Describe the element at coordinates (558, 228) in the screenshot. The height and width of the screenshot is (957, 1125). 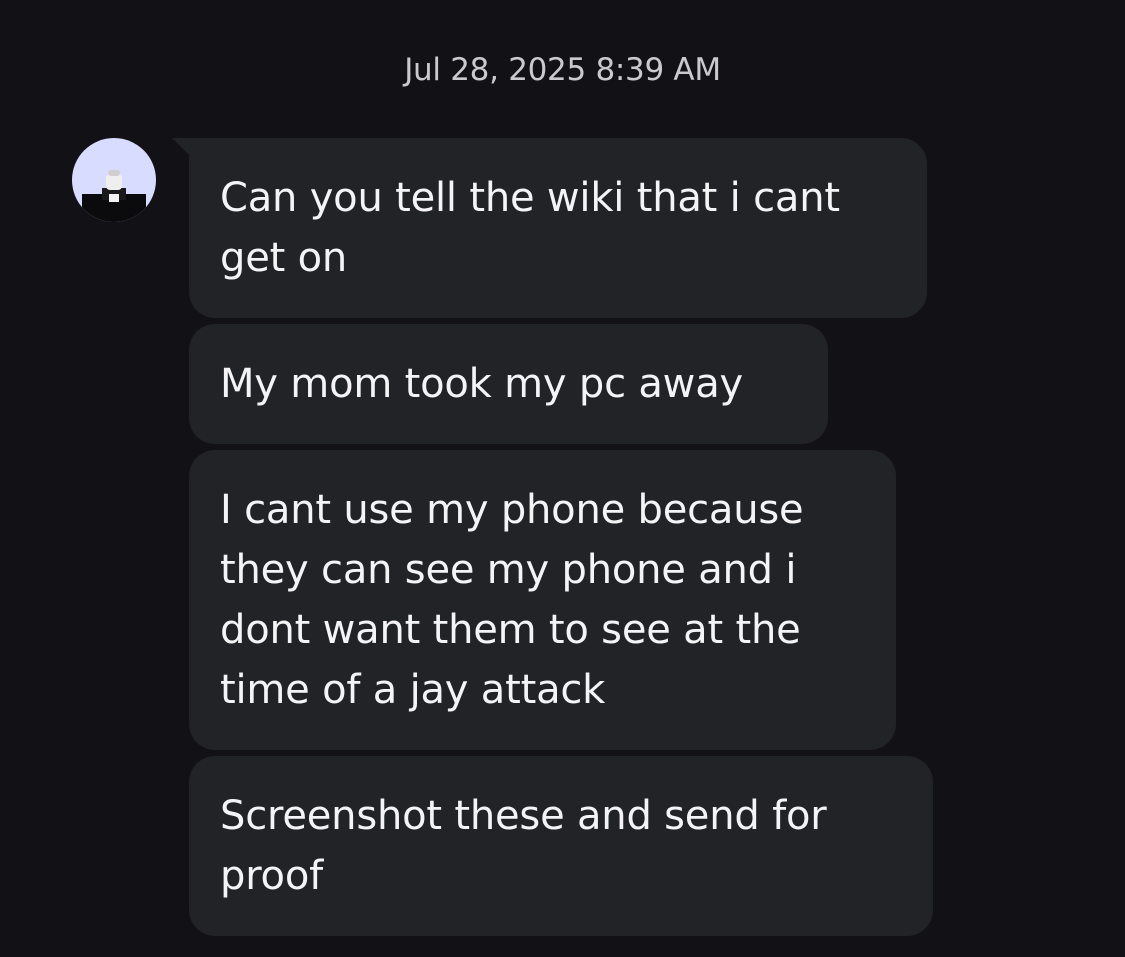
I see `message-bubble: Can you tell the wiki that i cant get on` at that location.